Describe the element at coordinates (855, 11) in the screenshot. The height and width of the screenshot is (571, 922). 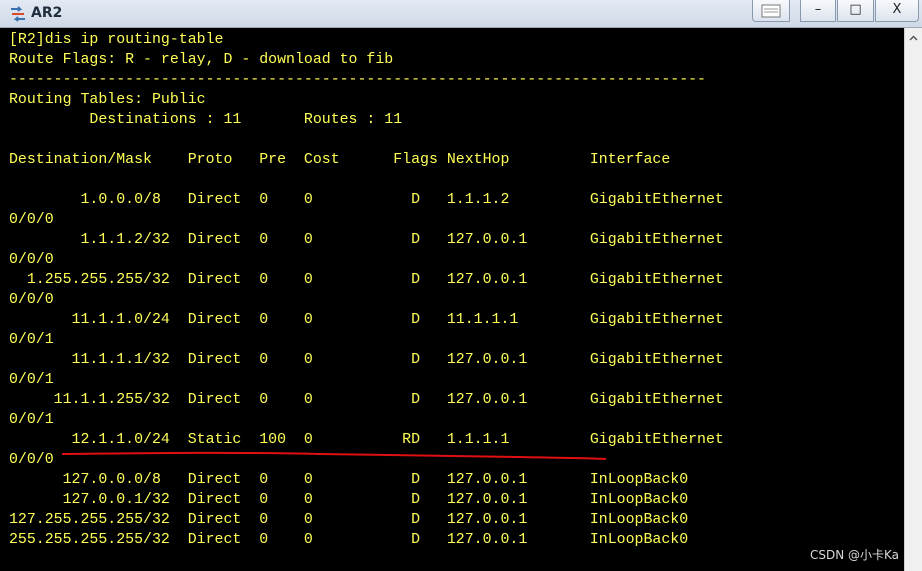
I see `maximize-button: □` at that location.